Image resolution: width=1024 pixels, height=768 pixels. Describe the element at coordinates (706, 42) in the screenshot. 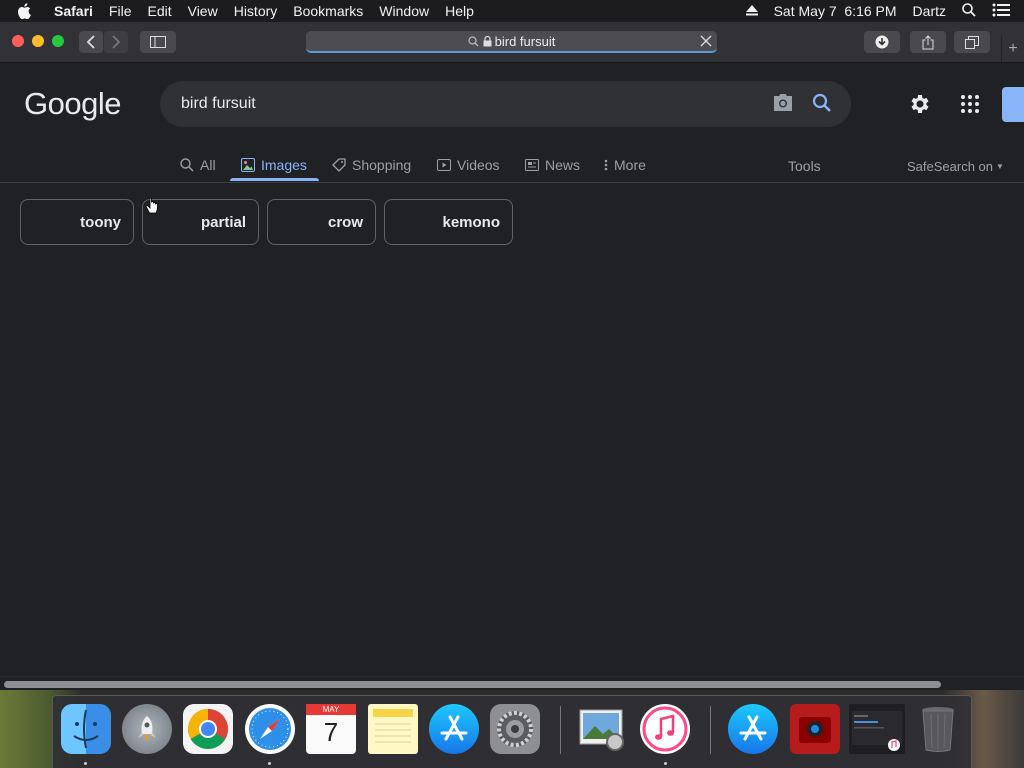

I see `clear-url-icon` at that location.